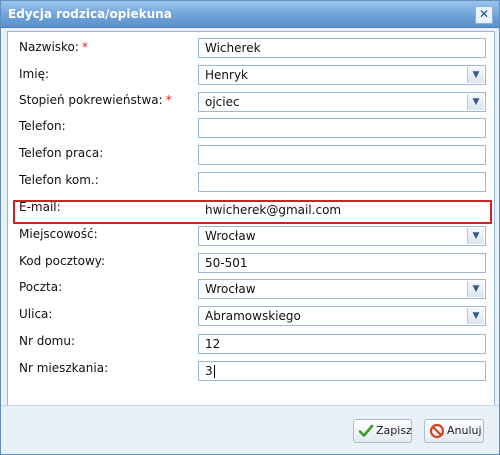 The height and width of the screenshot is (455, 500). I want to click on poczta-label: Poczta:, so click(41, 287).